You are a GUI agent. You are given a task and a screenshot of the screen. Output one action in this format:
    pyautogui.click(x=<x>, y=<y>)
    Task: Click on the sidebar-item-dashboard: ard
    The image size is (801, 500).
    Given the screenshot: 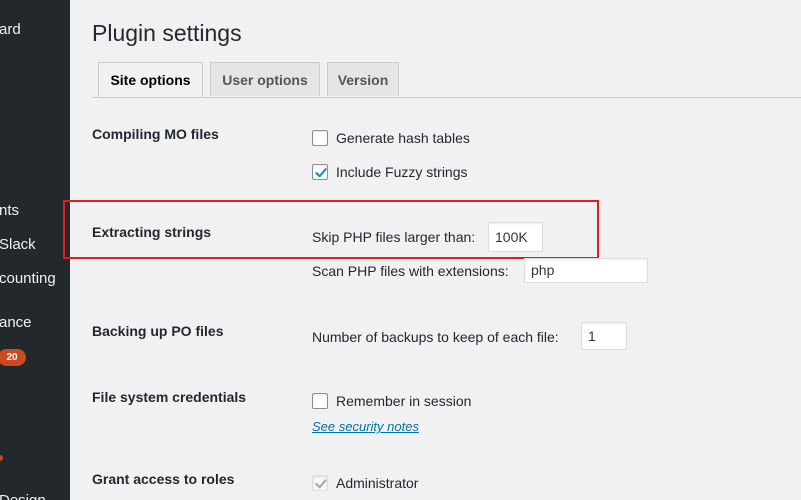 What is the action you would take?
    pyautogui.click(x=10, y=30)
    